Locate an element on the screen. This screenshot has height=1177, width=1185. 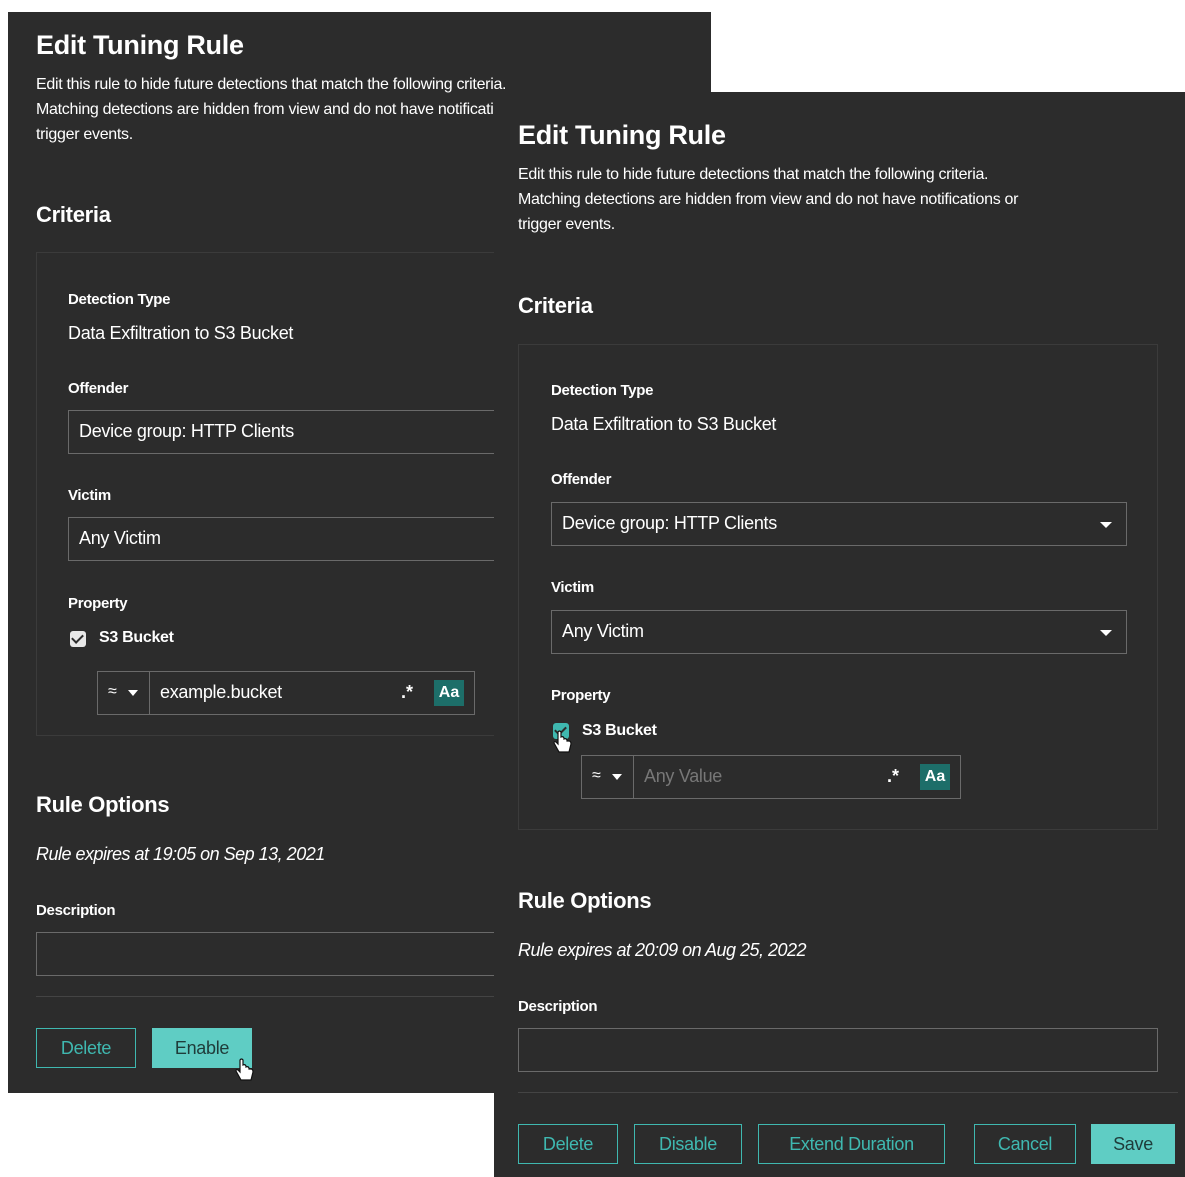
property-matcher: ≈ Any Value .* Aa is located at coordinates (771, 777).